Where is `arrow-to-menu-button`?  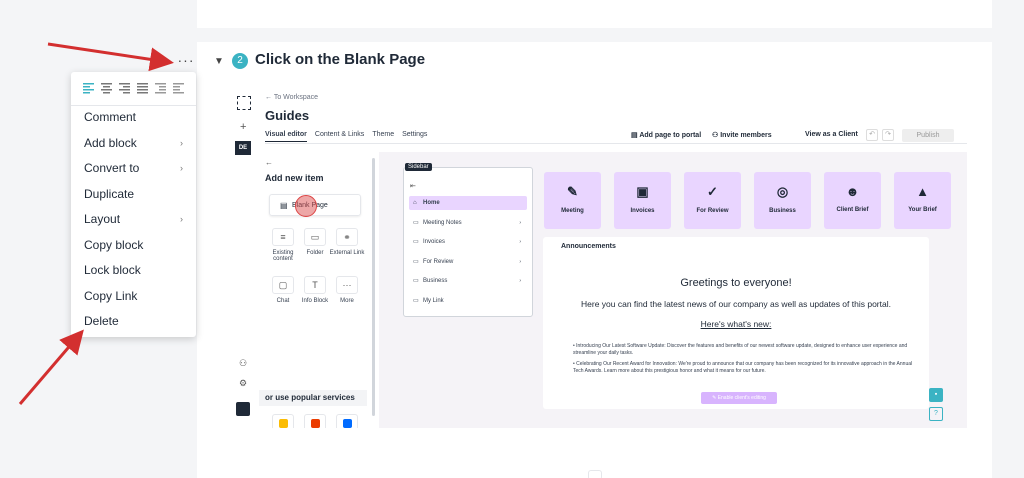 arrow-to-menu-button is located at coordinates (110, 57).